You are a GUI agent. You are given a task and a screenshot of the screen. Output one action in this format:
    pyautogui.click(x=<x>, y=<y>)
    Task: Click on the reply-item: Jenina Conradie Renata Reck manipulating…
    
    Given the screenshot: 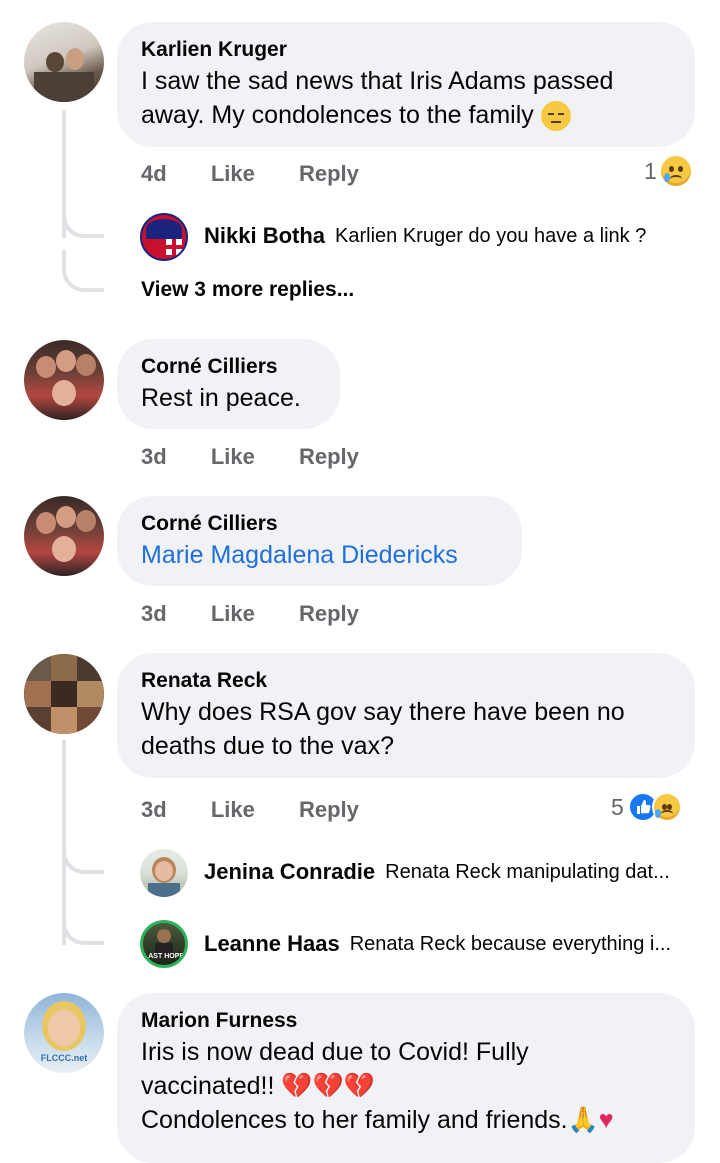 What is the action you would take?
    pyautogui.click(x=437, y=872)
    